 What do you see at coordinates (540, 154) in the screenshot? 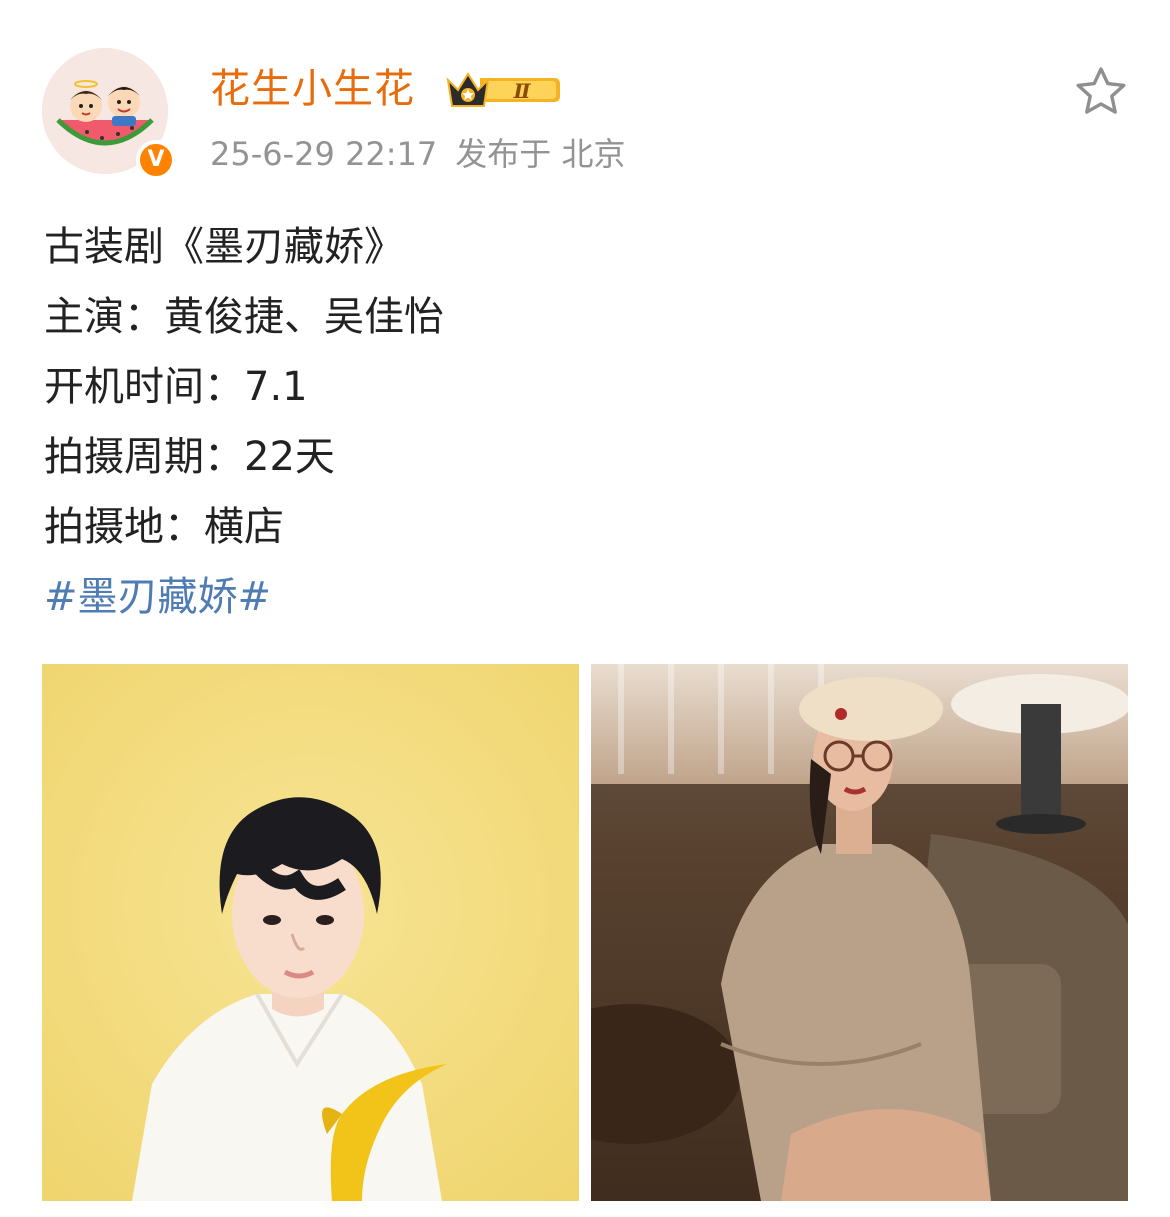
I see `post-location: 发布于 北京` at bounding box center [540, 154].